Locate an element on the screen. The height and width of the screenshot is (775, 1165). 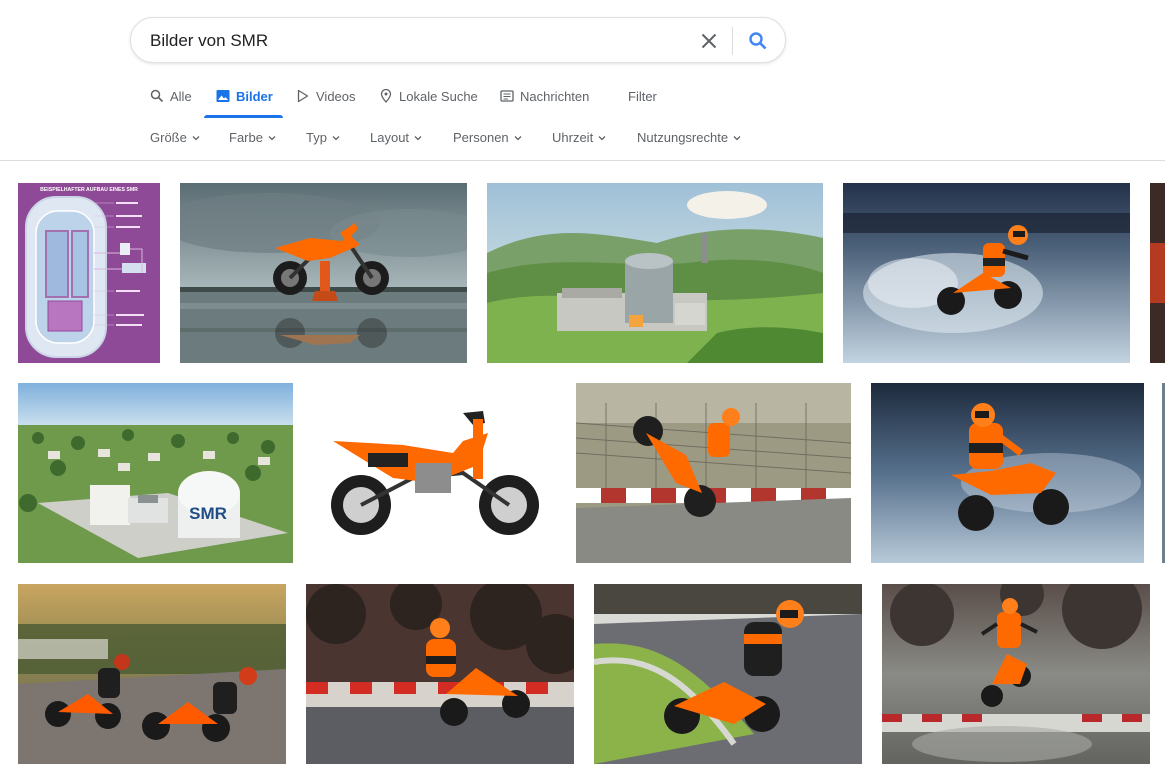
close-icon is located at coordinates (709, 41).